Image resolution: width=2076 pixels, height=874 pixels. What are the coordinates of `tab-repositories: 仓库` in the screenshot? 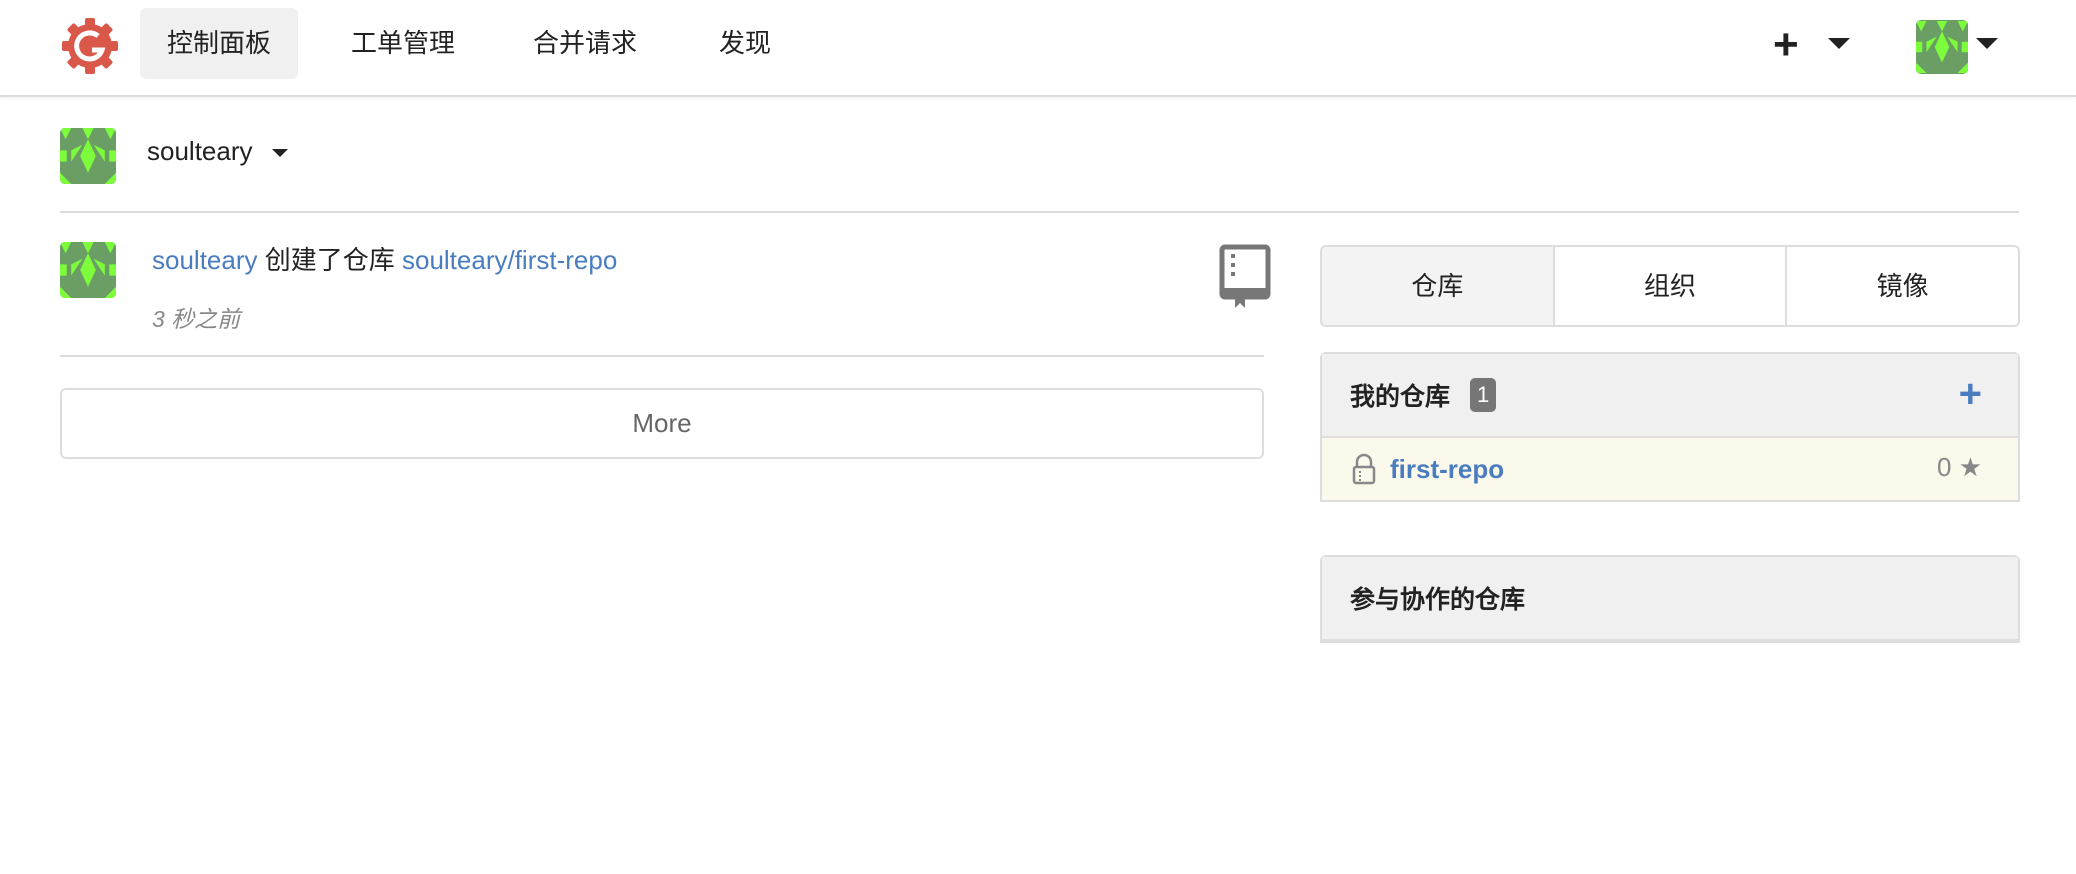 It's located at (1438, 286).